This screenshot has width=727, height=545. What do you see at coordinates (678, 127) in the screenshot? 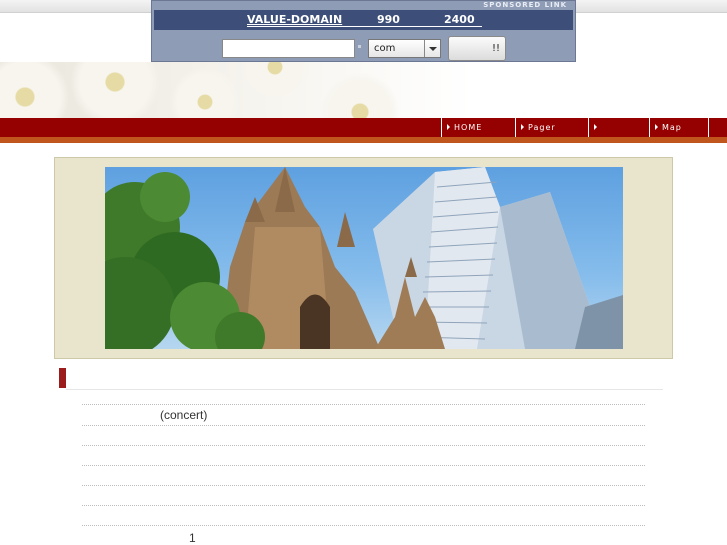
I see `nav-item-map: Map` at bounding box center [678, 127].